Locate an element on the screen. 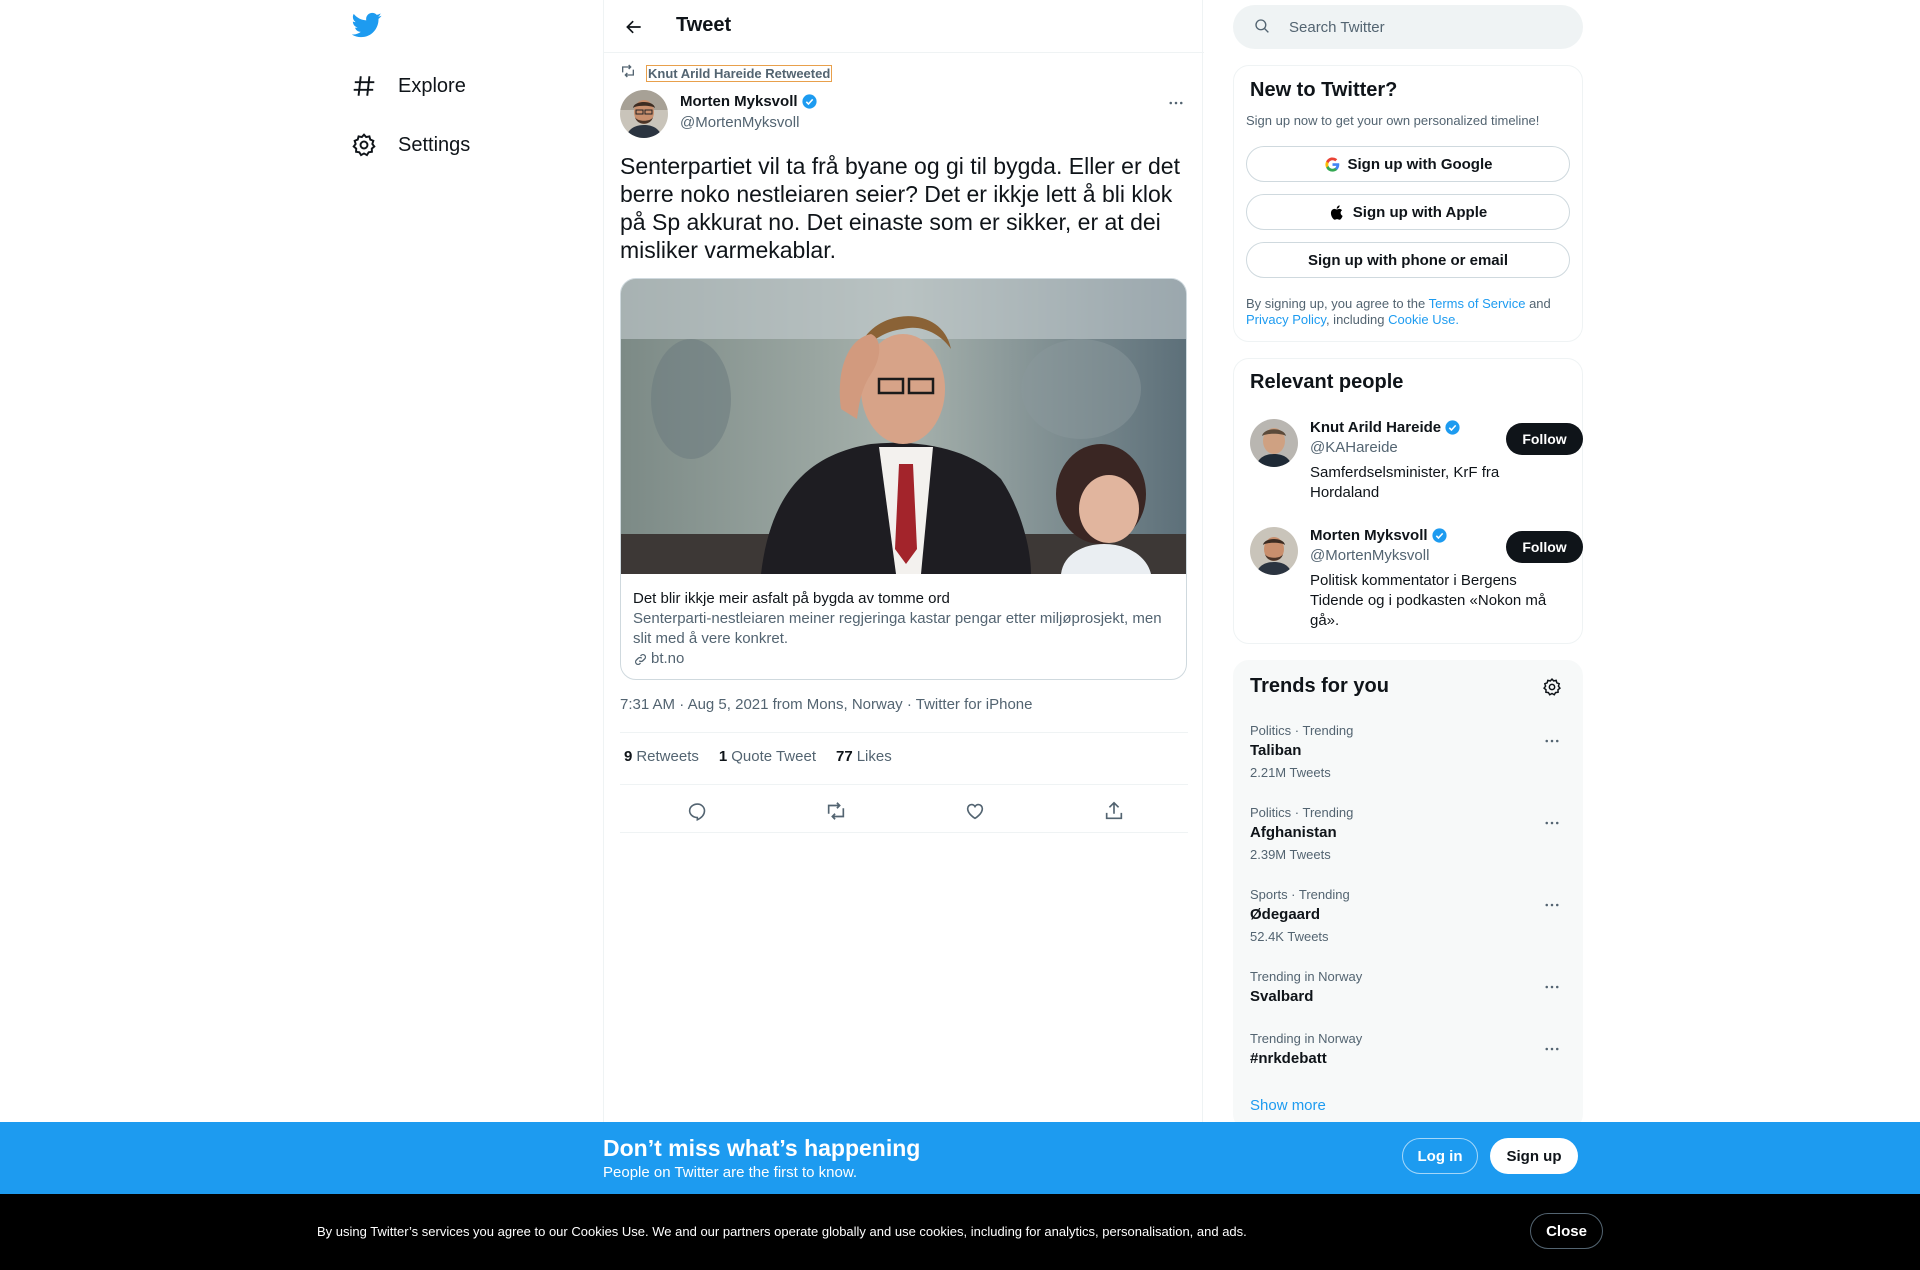 This screenshot has width=1920, height=1270. show-more-link: Show more is located at coordinates (1288, 1105).